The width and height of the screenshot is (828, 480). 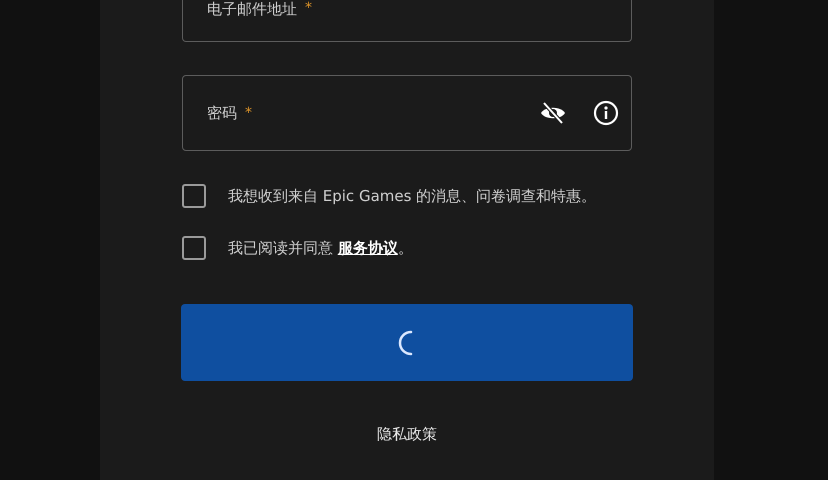 What do you see at coordinates (407, 434) in the screenshot?
I see `privacy-policy-link: 隐私政策` at bounding box center [407, 434].